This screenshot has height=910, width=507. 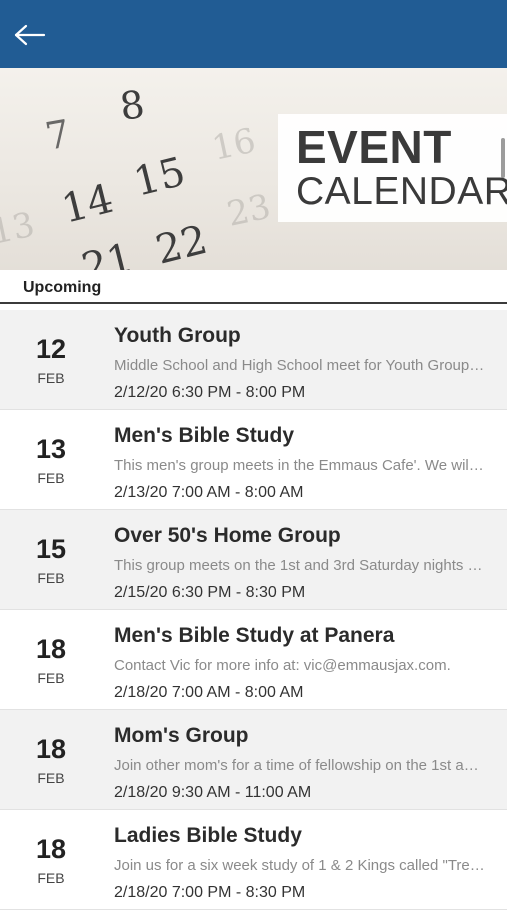 What do you see at coordinates (181, 735) in the screenshot?
I see `event-title: Mom's Group` at bounding box center [181, 735].